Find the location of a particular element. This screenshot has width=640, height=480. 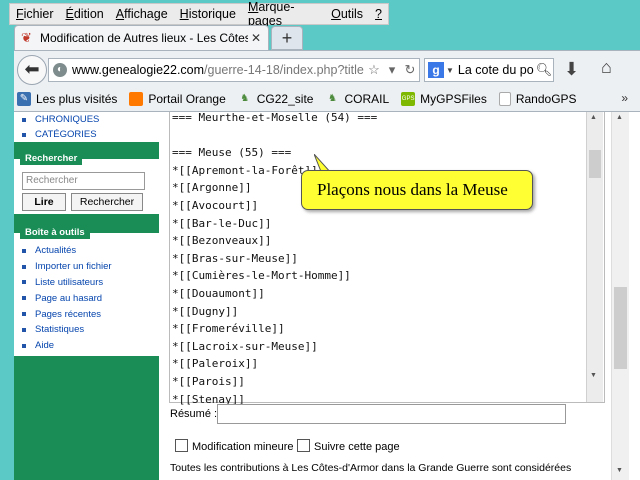

page-scrollbar-thumb is located at coordinates (620, 328).